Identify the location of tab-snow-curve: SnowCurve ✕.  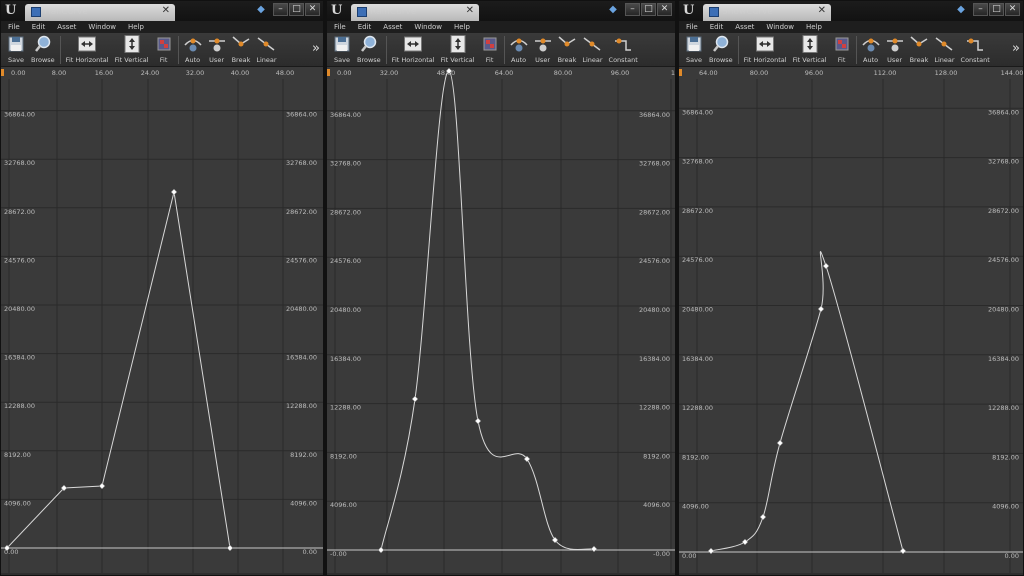
(767, 12).